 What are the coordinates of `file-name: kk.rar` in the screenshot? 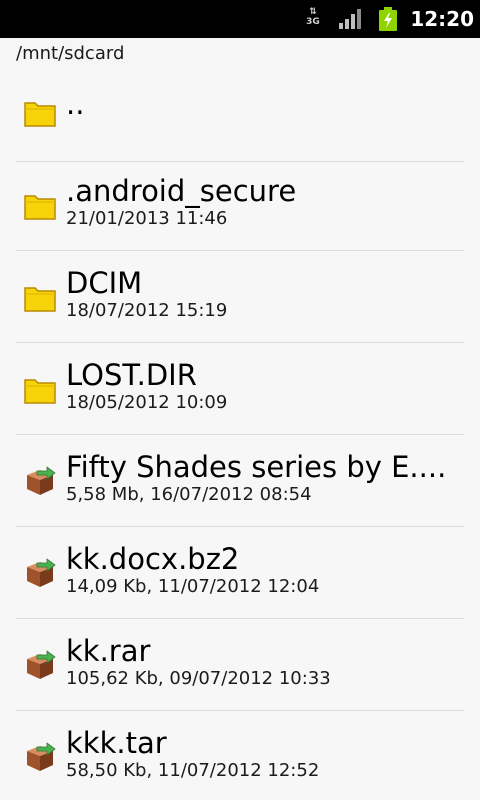 It's located at (108, 651).